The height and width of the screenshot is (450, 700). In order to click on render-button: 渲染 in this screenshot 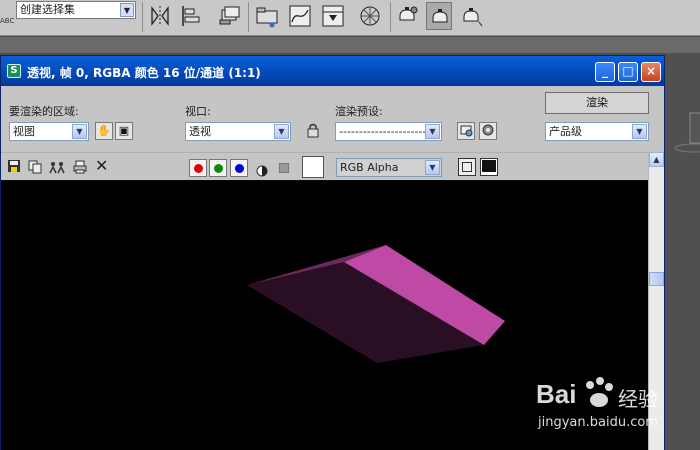, I will do `click(597, 103)`.